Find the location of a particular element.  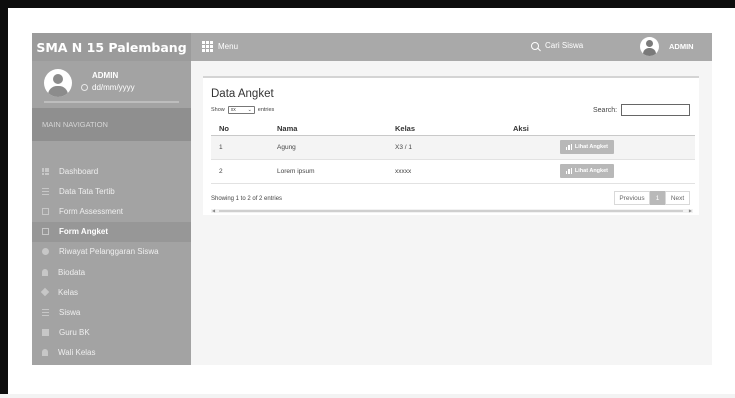

brand-logo: SMA N 15 Palembang is located at coordinates (111, 47).